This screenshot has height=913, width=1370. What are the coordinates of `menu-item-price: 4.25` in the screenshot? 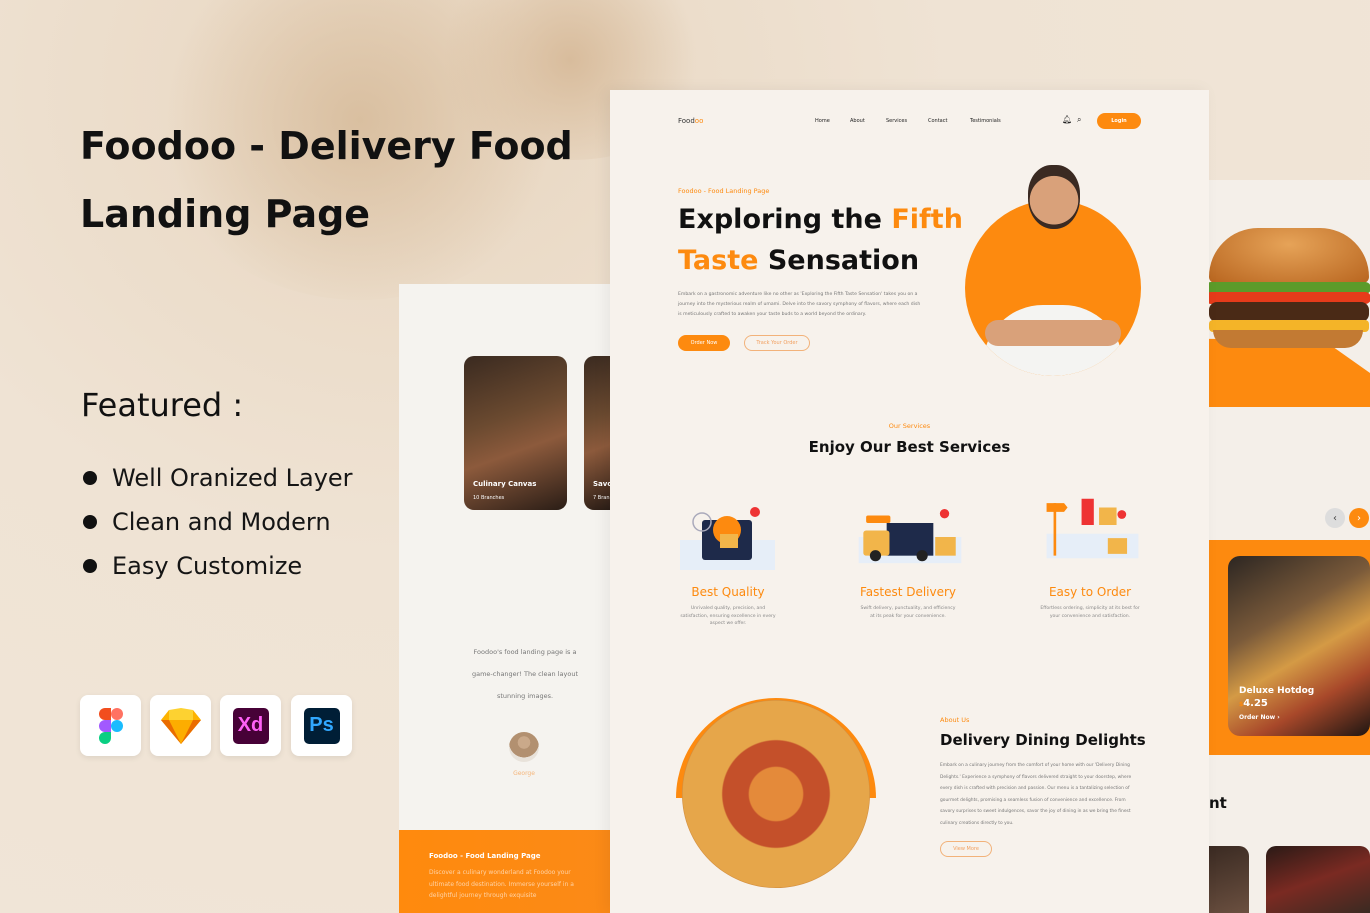 It's located at (1255, 703).